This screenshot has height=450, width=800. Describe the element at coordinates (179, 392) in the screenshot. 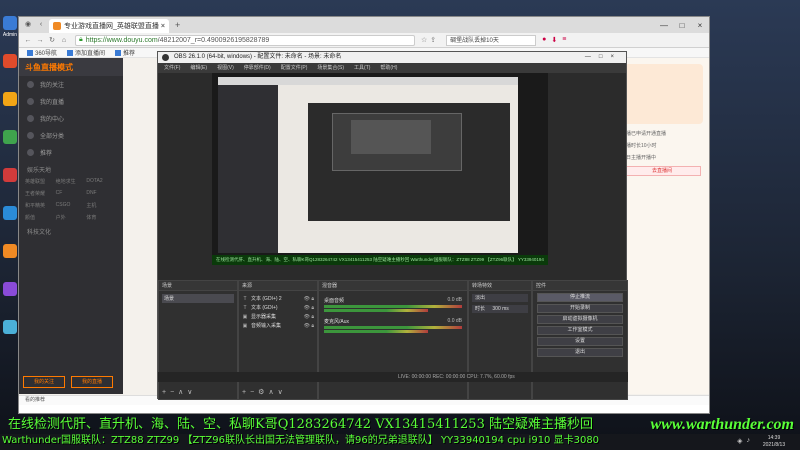

I see `scenes-toolbar: +−∧∨` at that location.